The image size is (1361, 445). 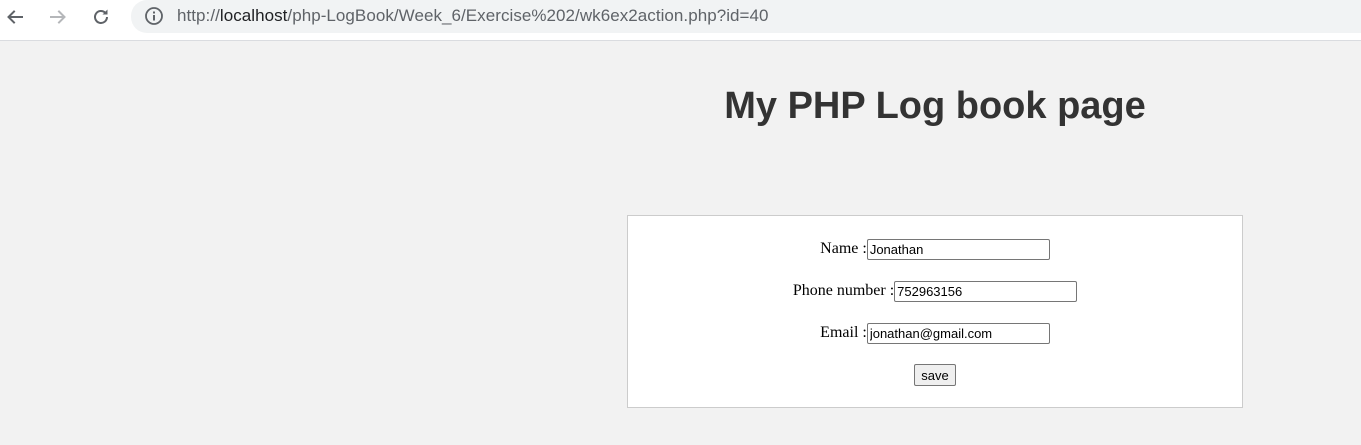 I want to click on info-circle-icon, so click(x=154, y=16).